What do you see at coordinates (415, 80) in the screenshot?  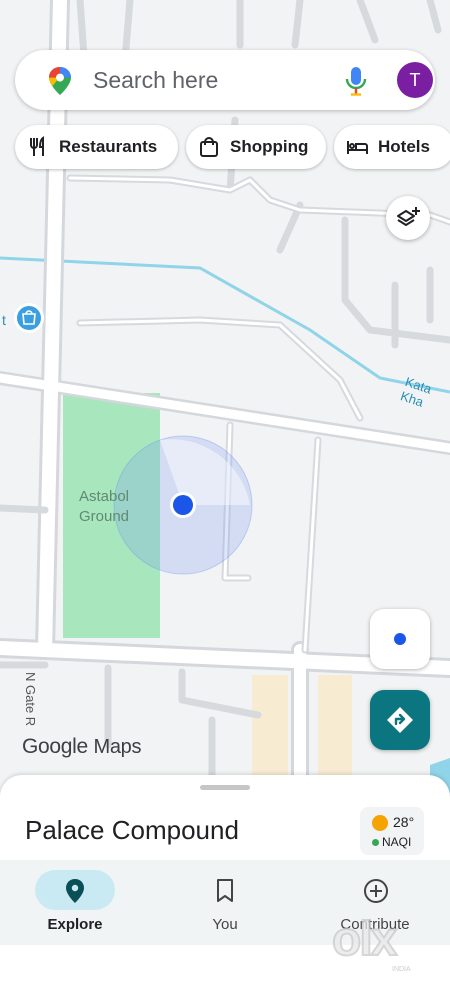 I see `avatar: T` at bounding box center [415, 80].